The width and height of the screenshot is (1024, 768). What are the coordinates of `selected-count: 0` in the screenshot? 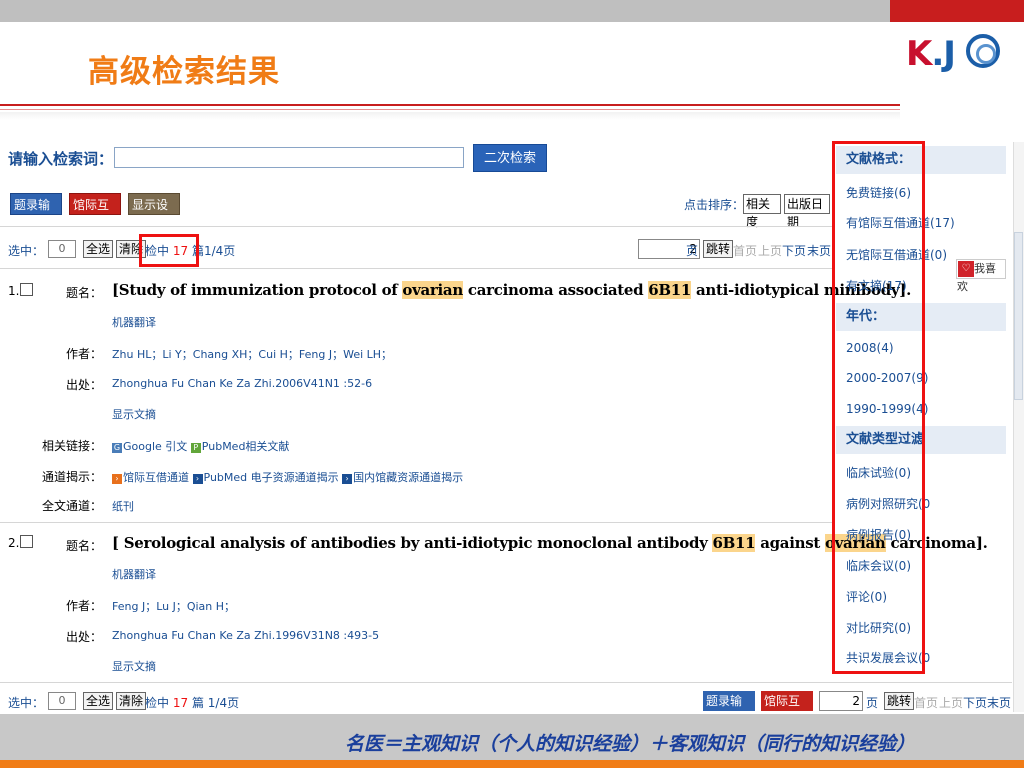 It's located at (62, 249).